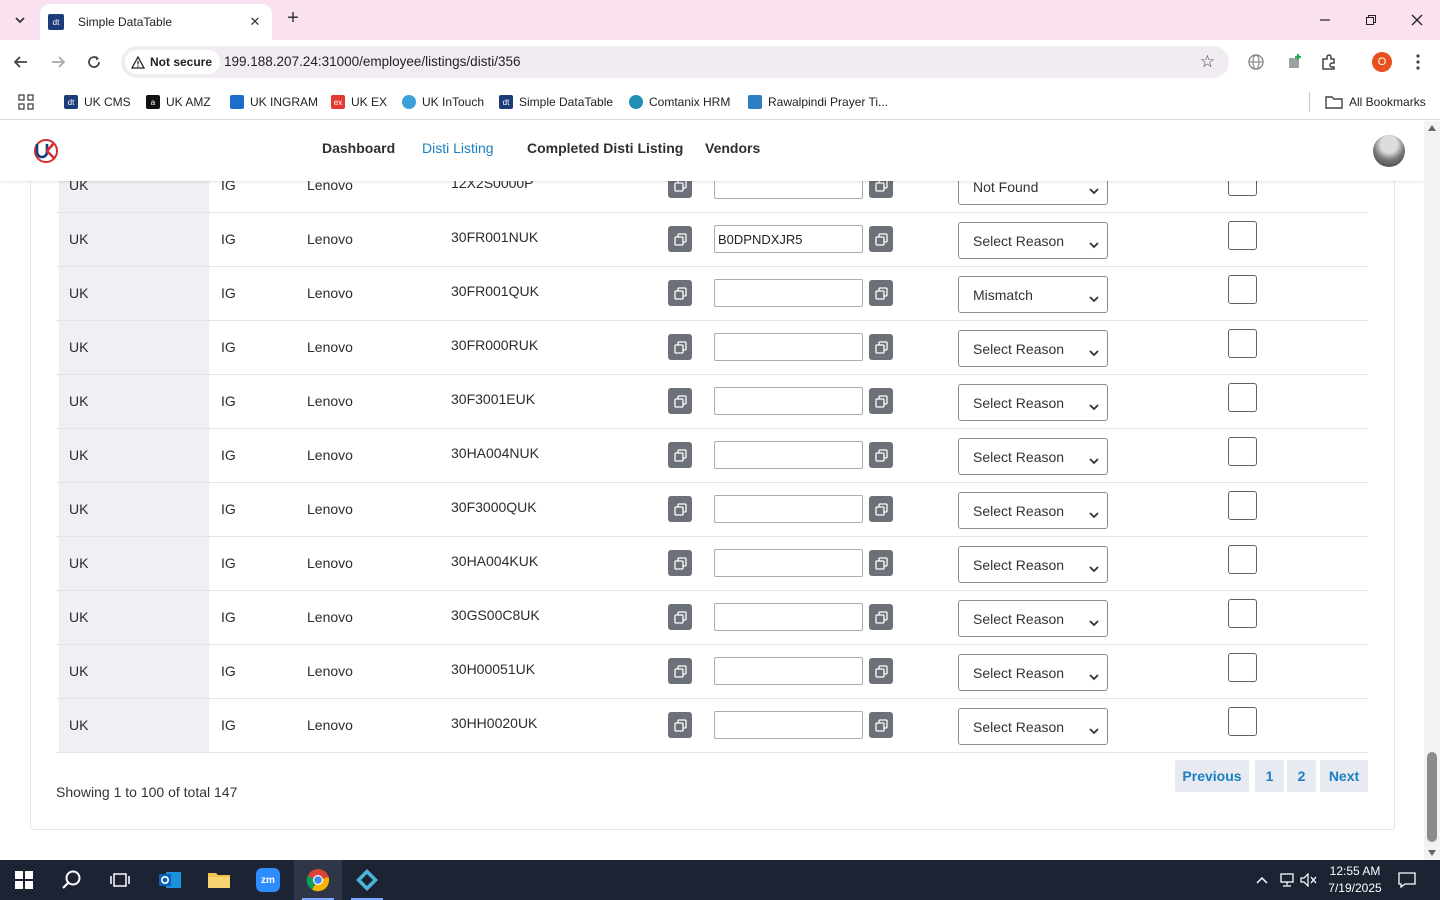  I want to click on forward-button, so click(58, 62).